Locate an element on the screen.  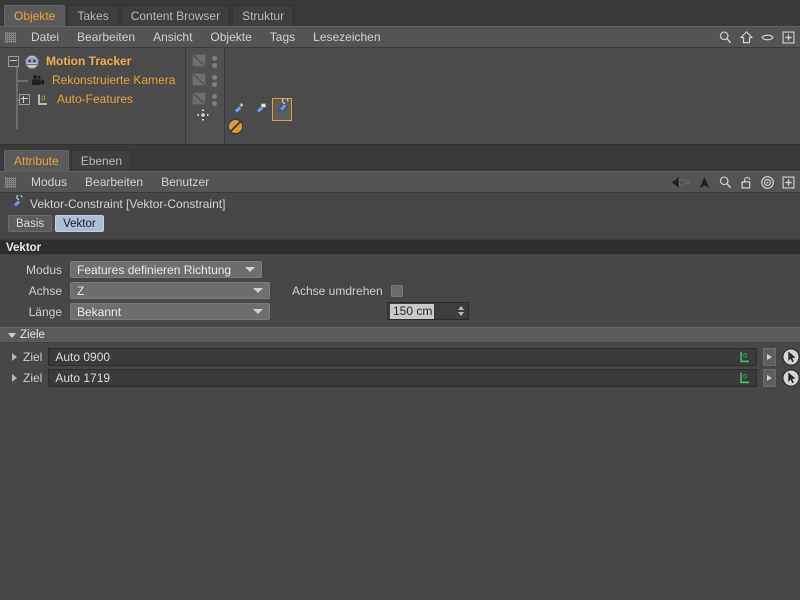
ziel-row-0: Ziel Auto 0900 0 is located at coordinates (400, 356).